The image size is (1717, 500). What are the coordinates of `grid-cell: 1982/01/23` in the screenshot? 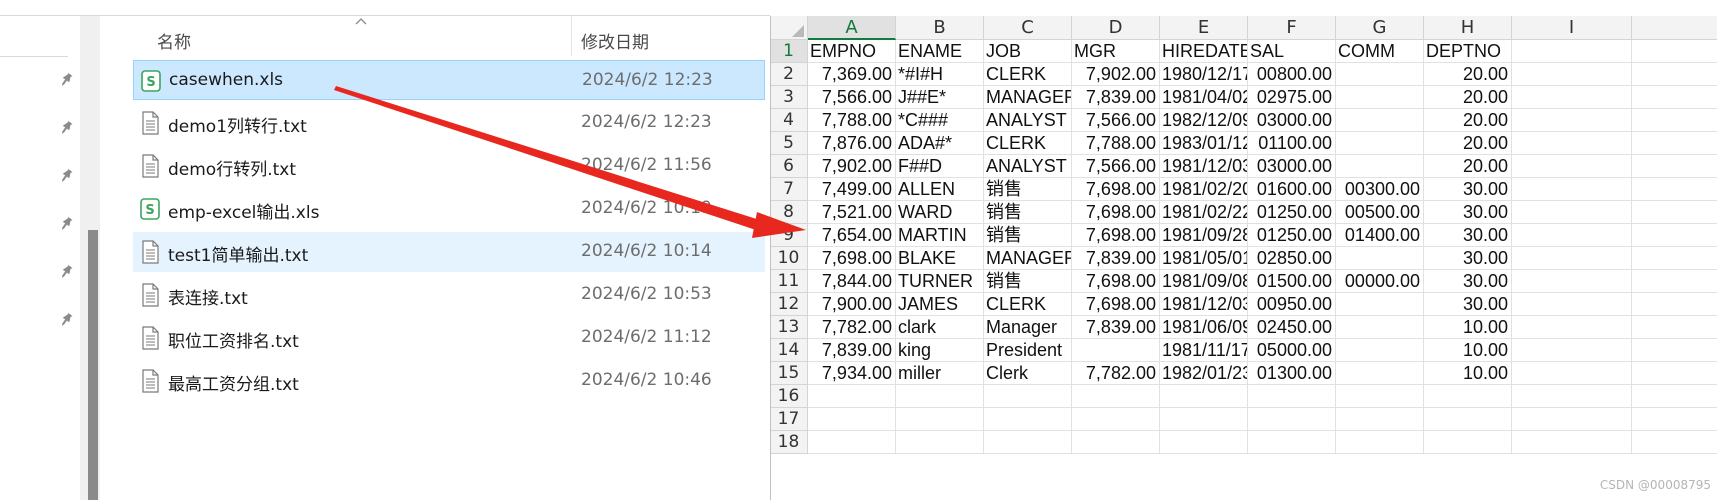 It's located at (1204, 373).